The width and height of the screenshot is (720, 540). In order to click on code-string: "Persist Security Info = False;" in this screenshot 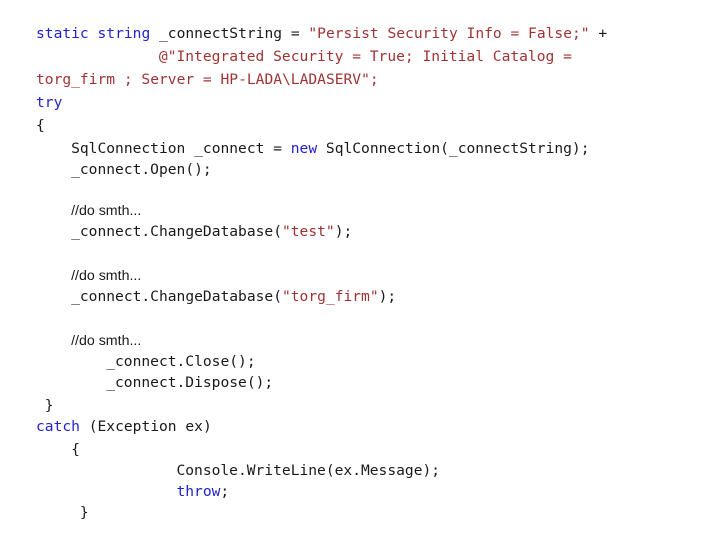, I will do `click(449, 33)`.